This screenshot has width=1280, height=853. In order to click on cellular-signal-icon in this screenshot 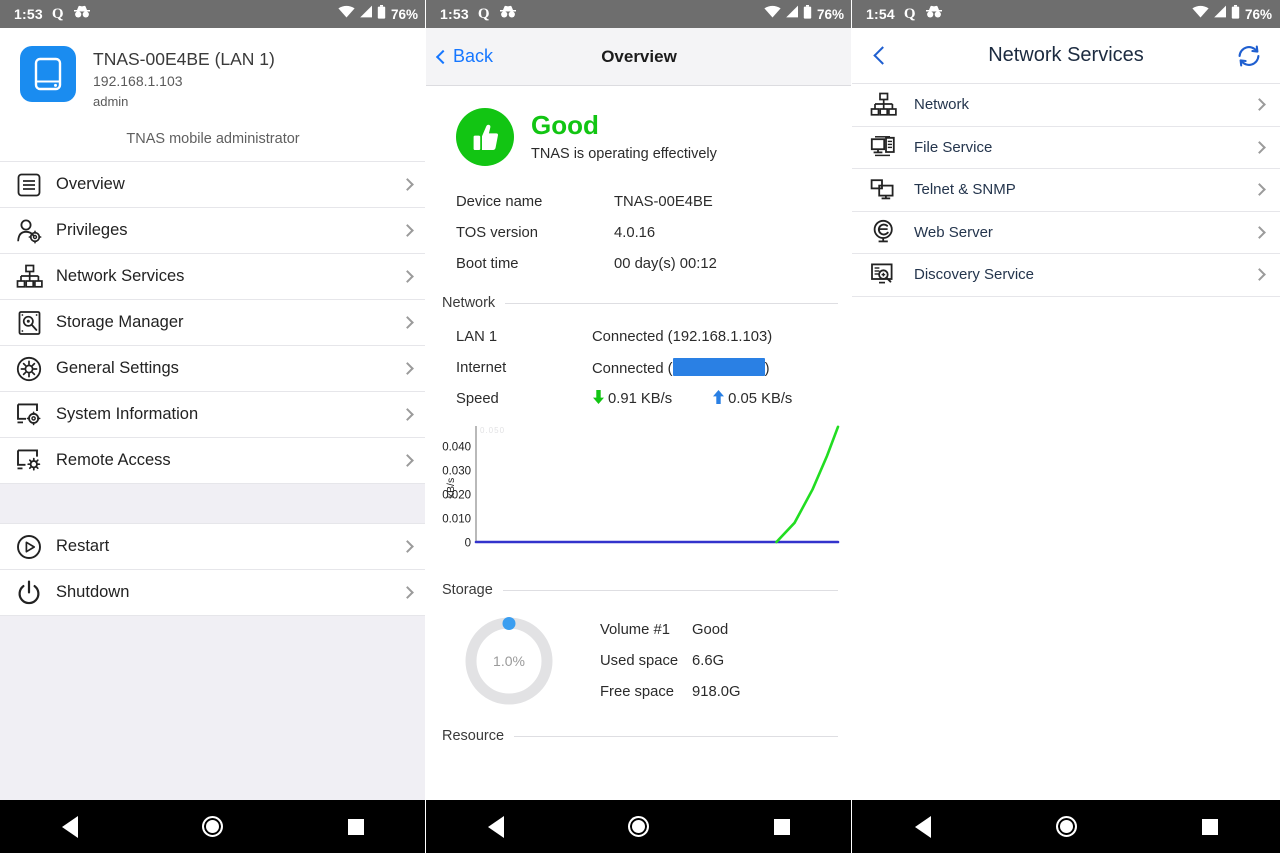, I will do `click(366, 14)`.